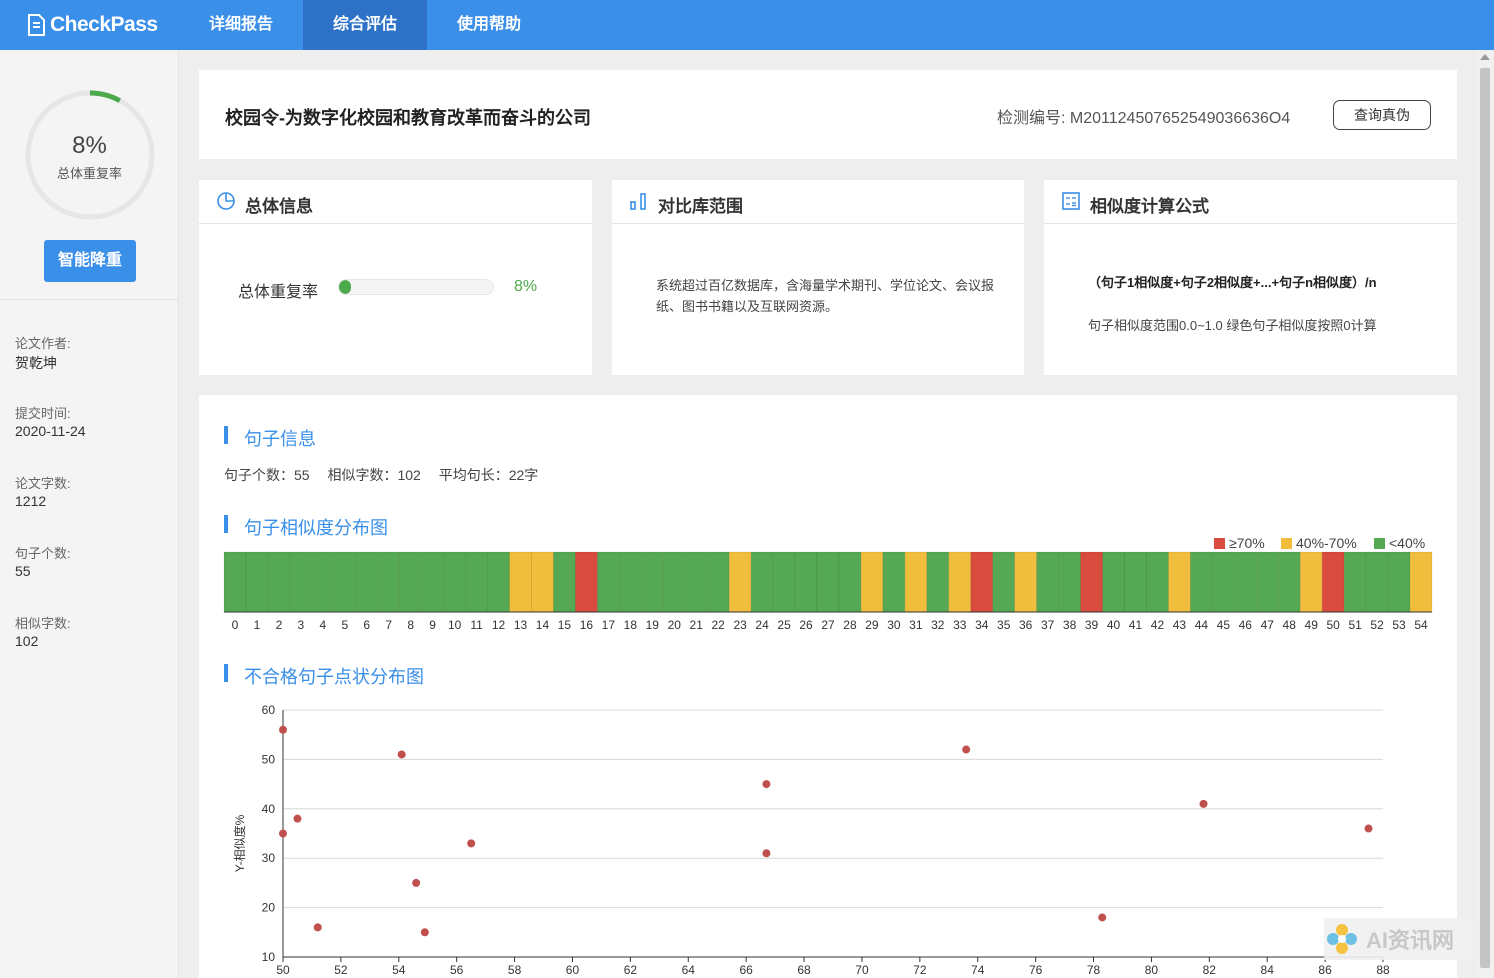  I want to click on scatter-xtick-label: 52, so click(341, 970).